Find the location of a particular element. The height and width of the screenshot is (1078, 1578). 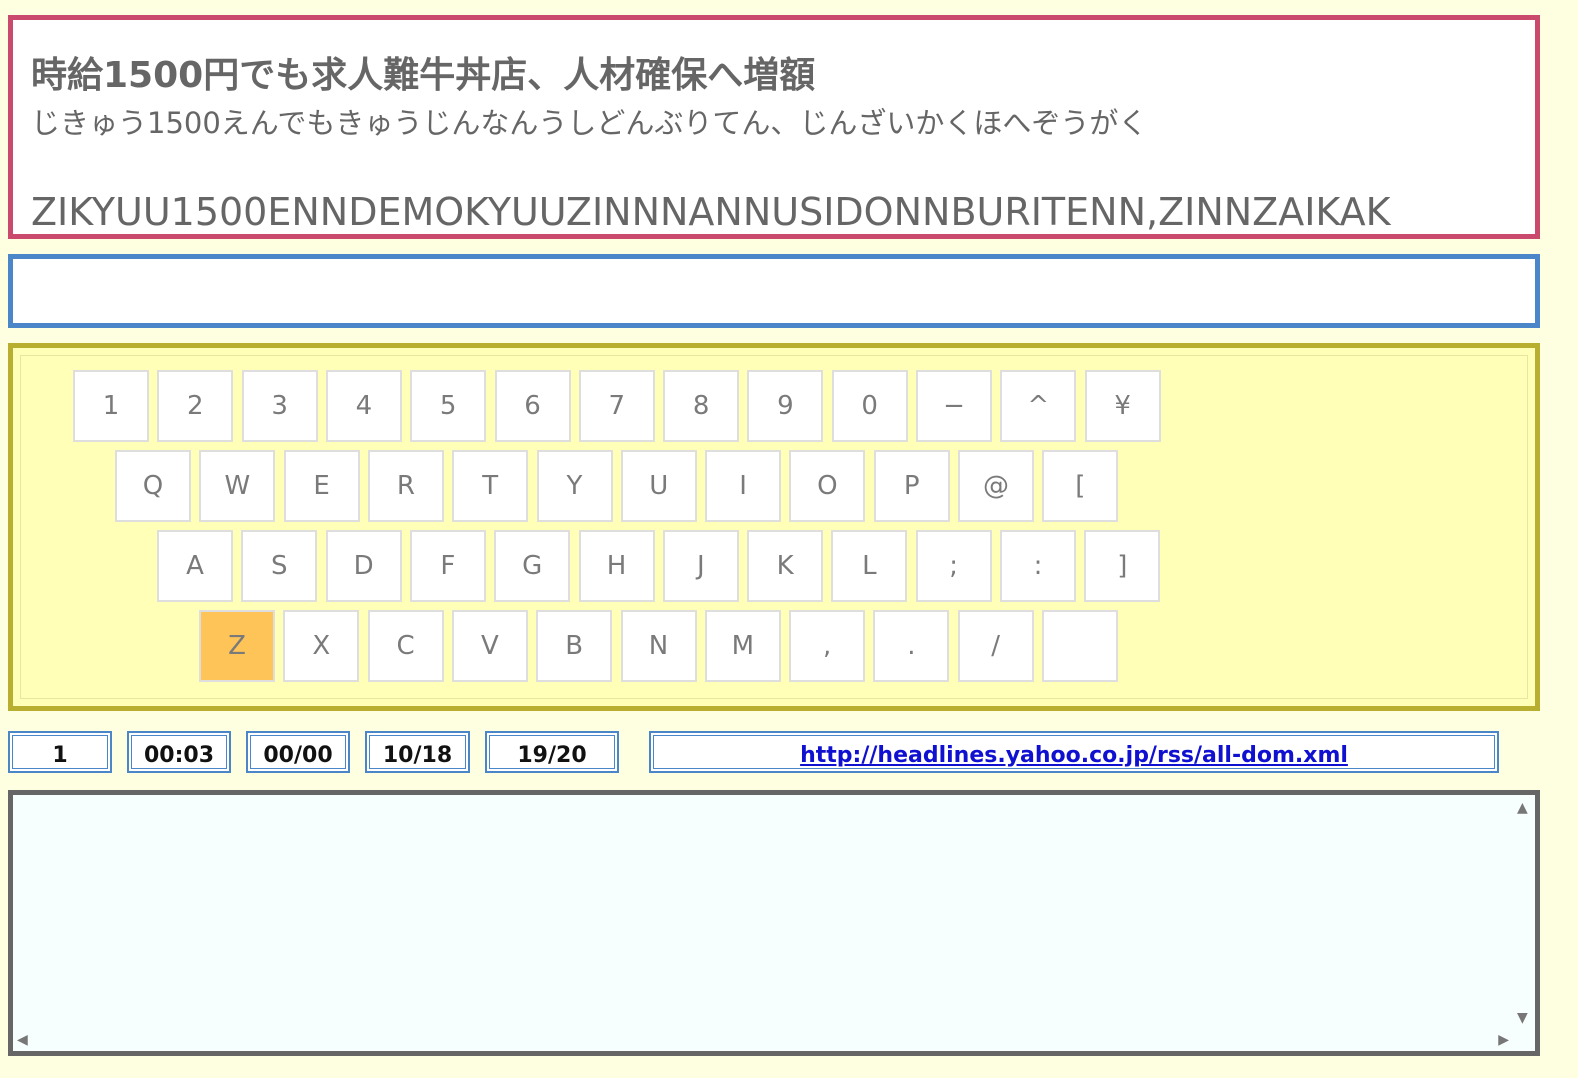

key-row2-2-e: E is located at coordinates (321, 486).